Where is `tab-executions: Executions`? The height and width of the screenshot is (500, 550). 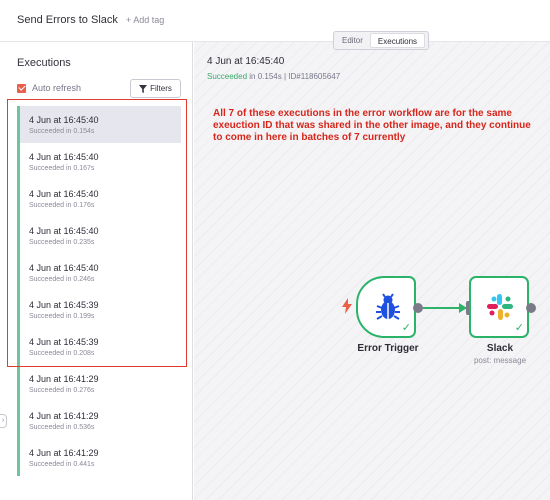 tab-executions: Executions is located at coordinates (397, 40).